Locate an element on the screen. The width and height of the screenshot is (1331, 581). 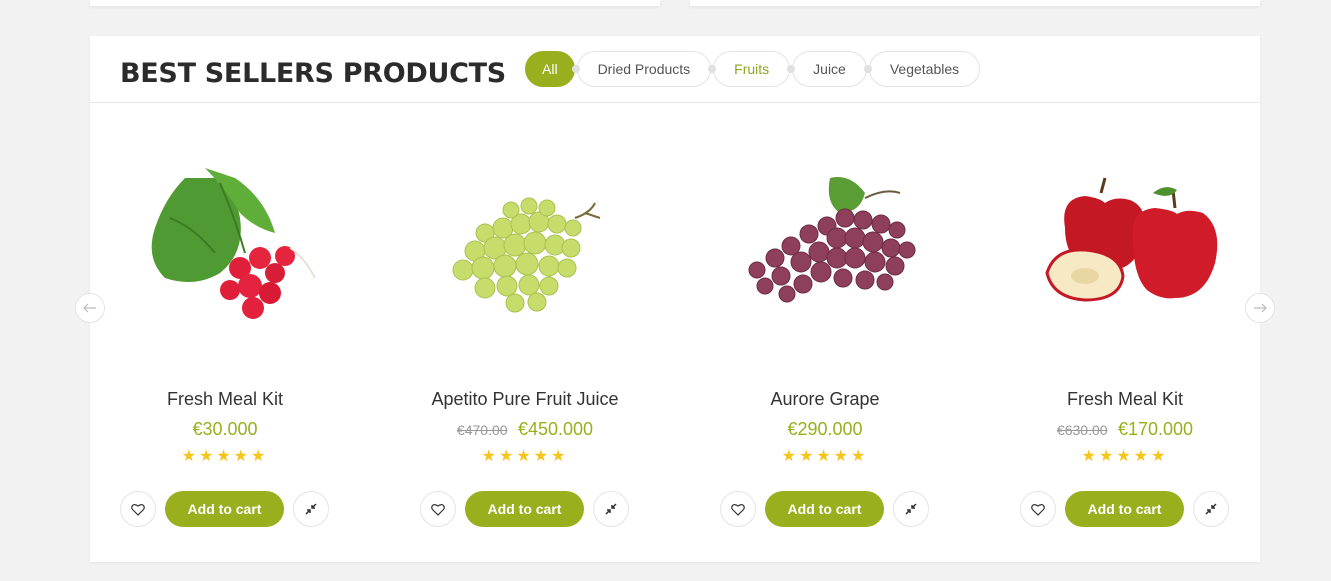
red-grapes-image is located at coordinates (832, 240).